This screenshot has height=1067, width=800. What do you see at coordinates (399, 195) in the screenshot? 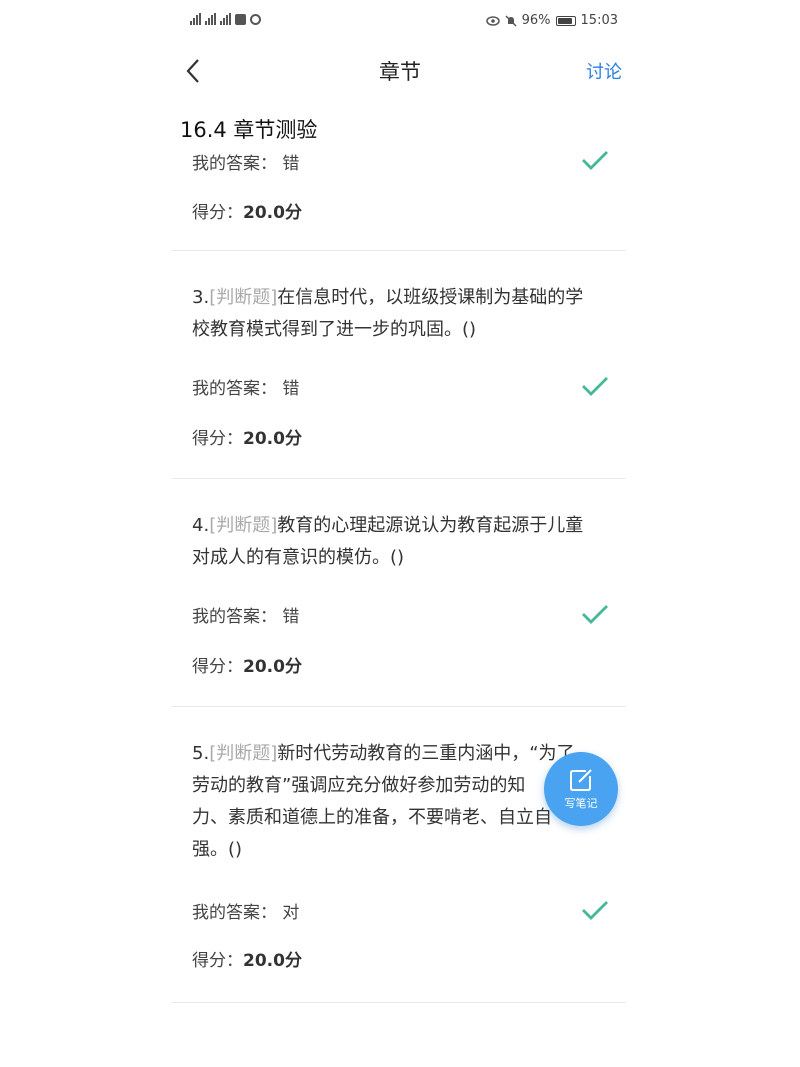
I see `question-card: 我的答案： 错 得分：20.0分` at bounding box center [399, 195].